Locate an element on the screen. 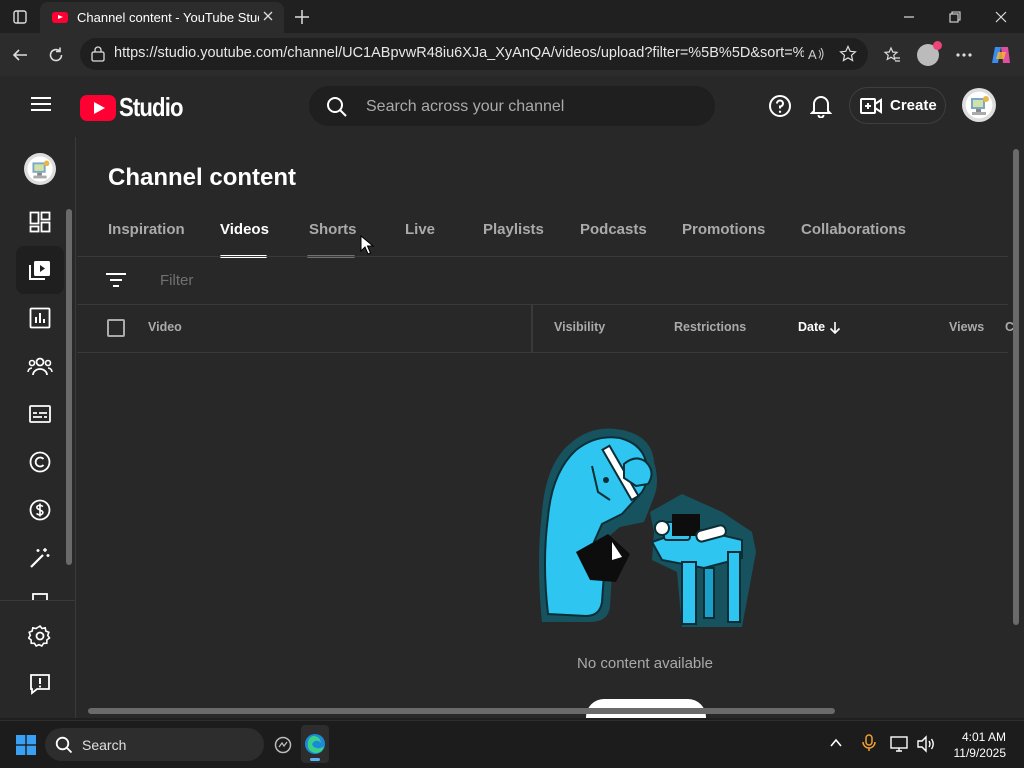  search-icon is located at coordinates (337, 107).